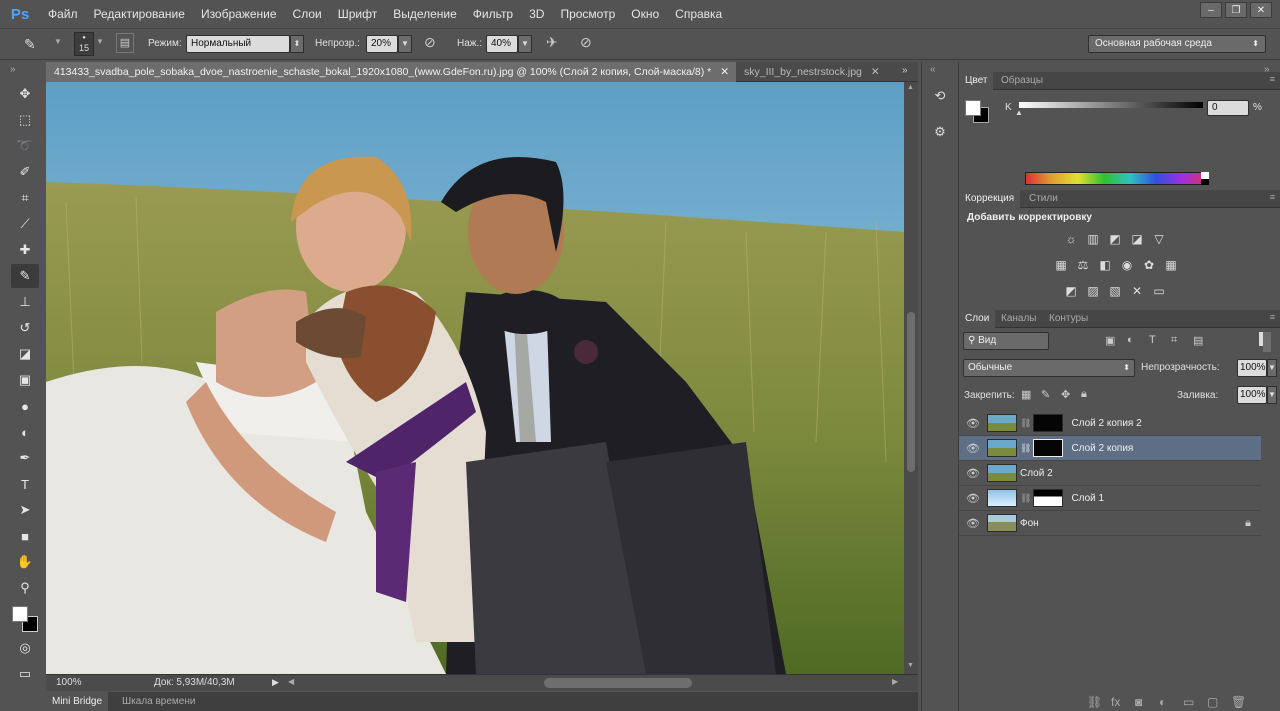  What do you see at coordinates (275, 682) in the screenshot?
I see `status-menu-icon: ▶` at bounding box center [275, 682].